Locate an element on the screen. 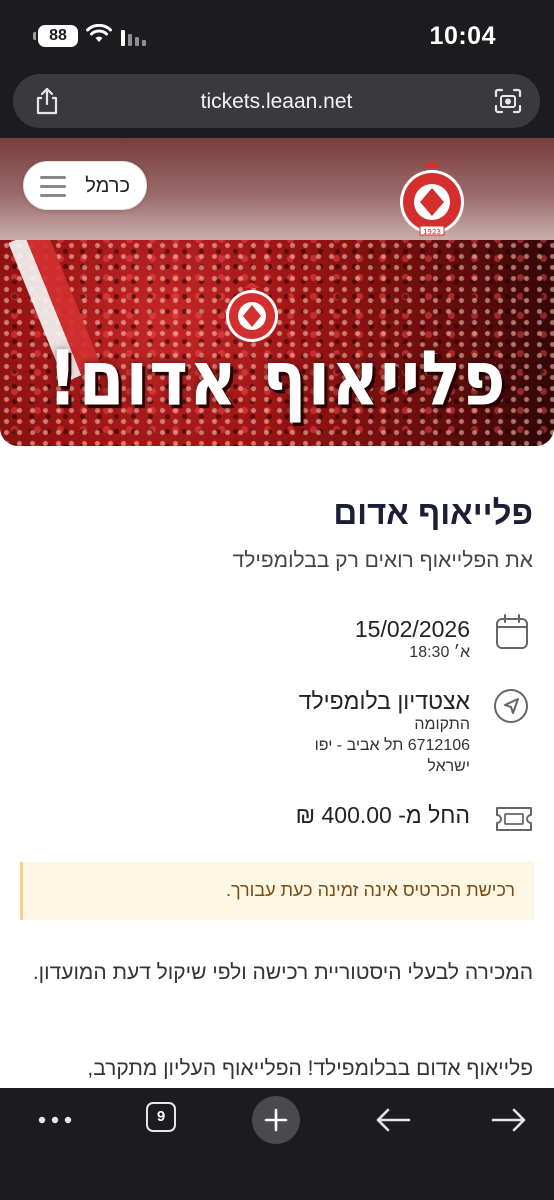 The width and height of the screenshot is (554, 1200). status-bar: 88 10:04 is located at coordinates (277, 34).